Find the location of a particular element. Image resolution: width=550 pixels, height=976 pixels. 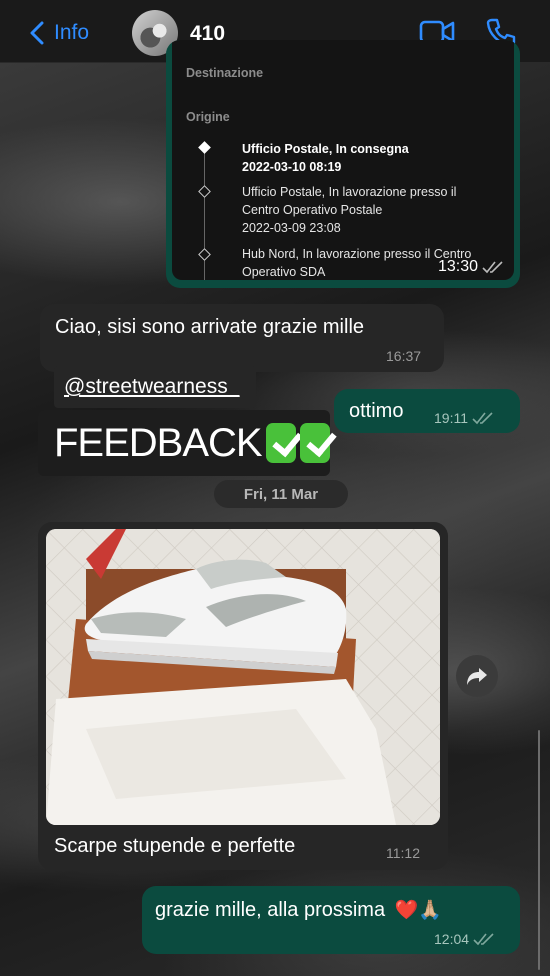

heart-pray-emoji: ❤️🙏🏼 is located at coordinates (418, 910).